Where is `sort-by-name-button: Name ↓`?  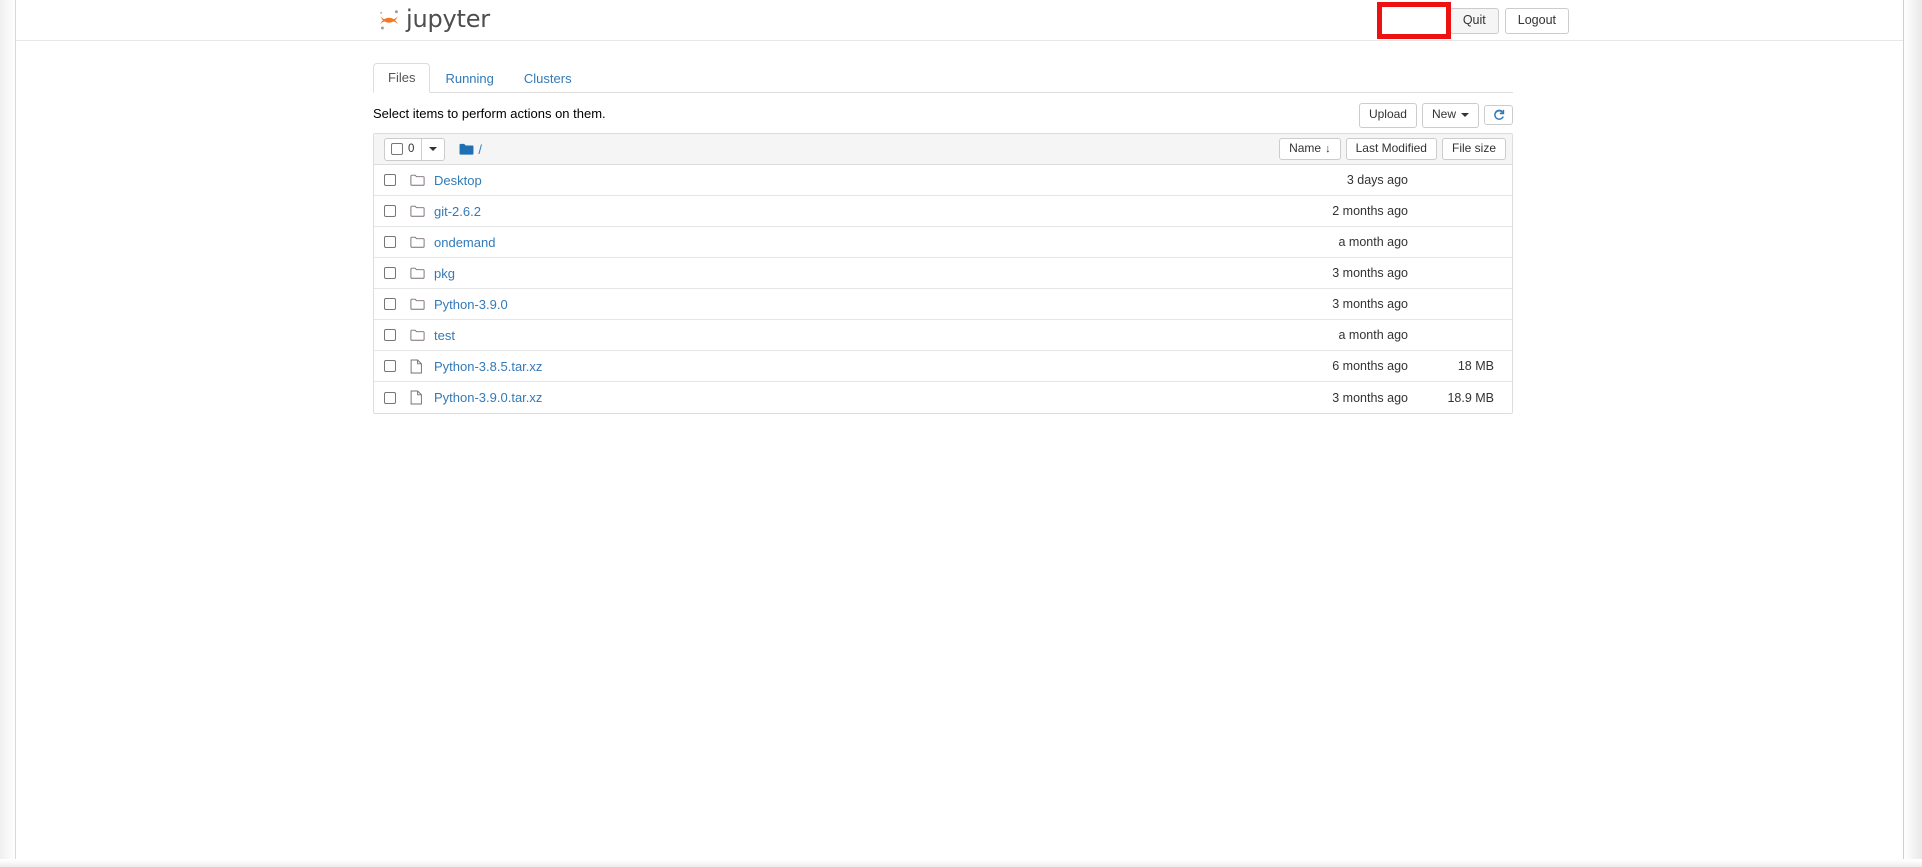 sort-by-name-button: Name ↓ is located at coordinates (1310, 149).